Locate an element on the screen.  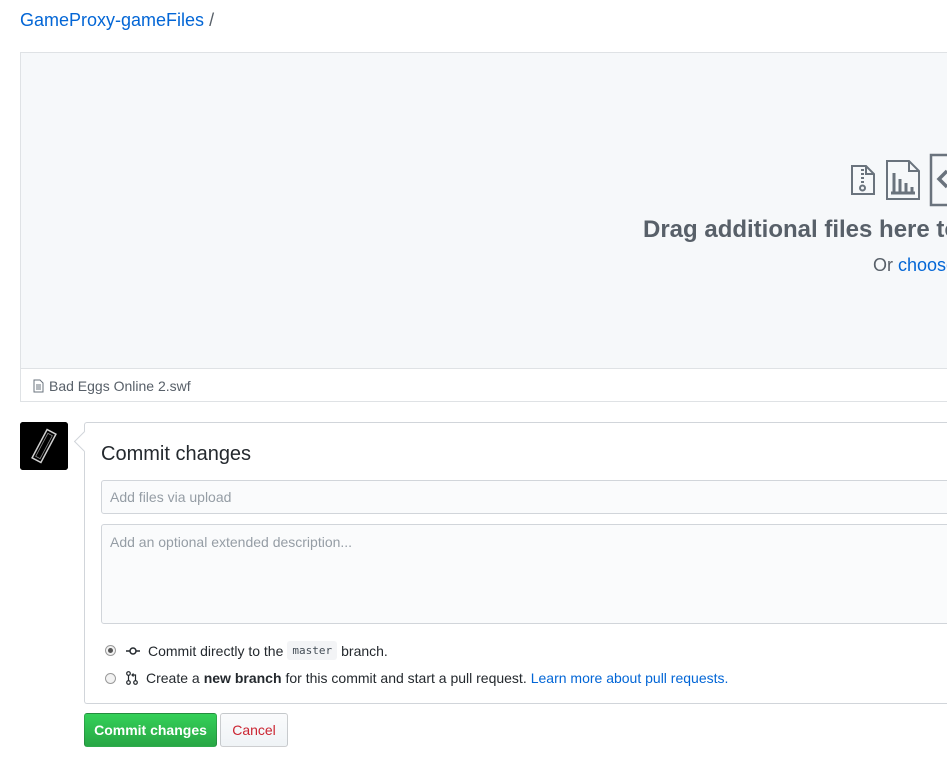
commit-changes-button: Commit changes is located at coordinates (150, 730).